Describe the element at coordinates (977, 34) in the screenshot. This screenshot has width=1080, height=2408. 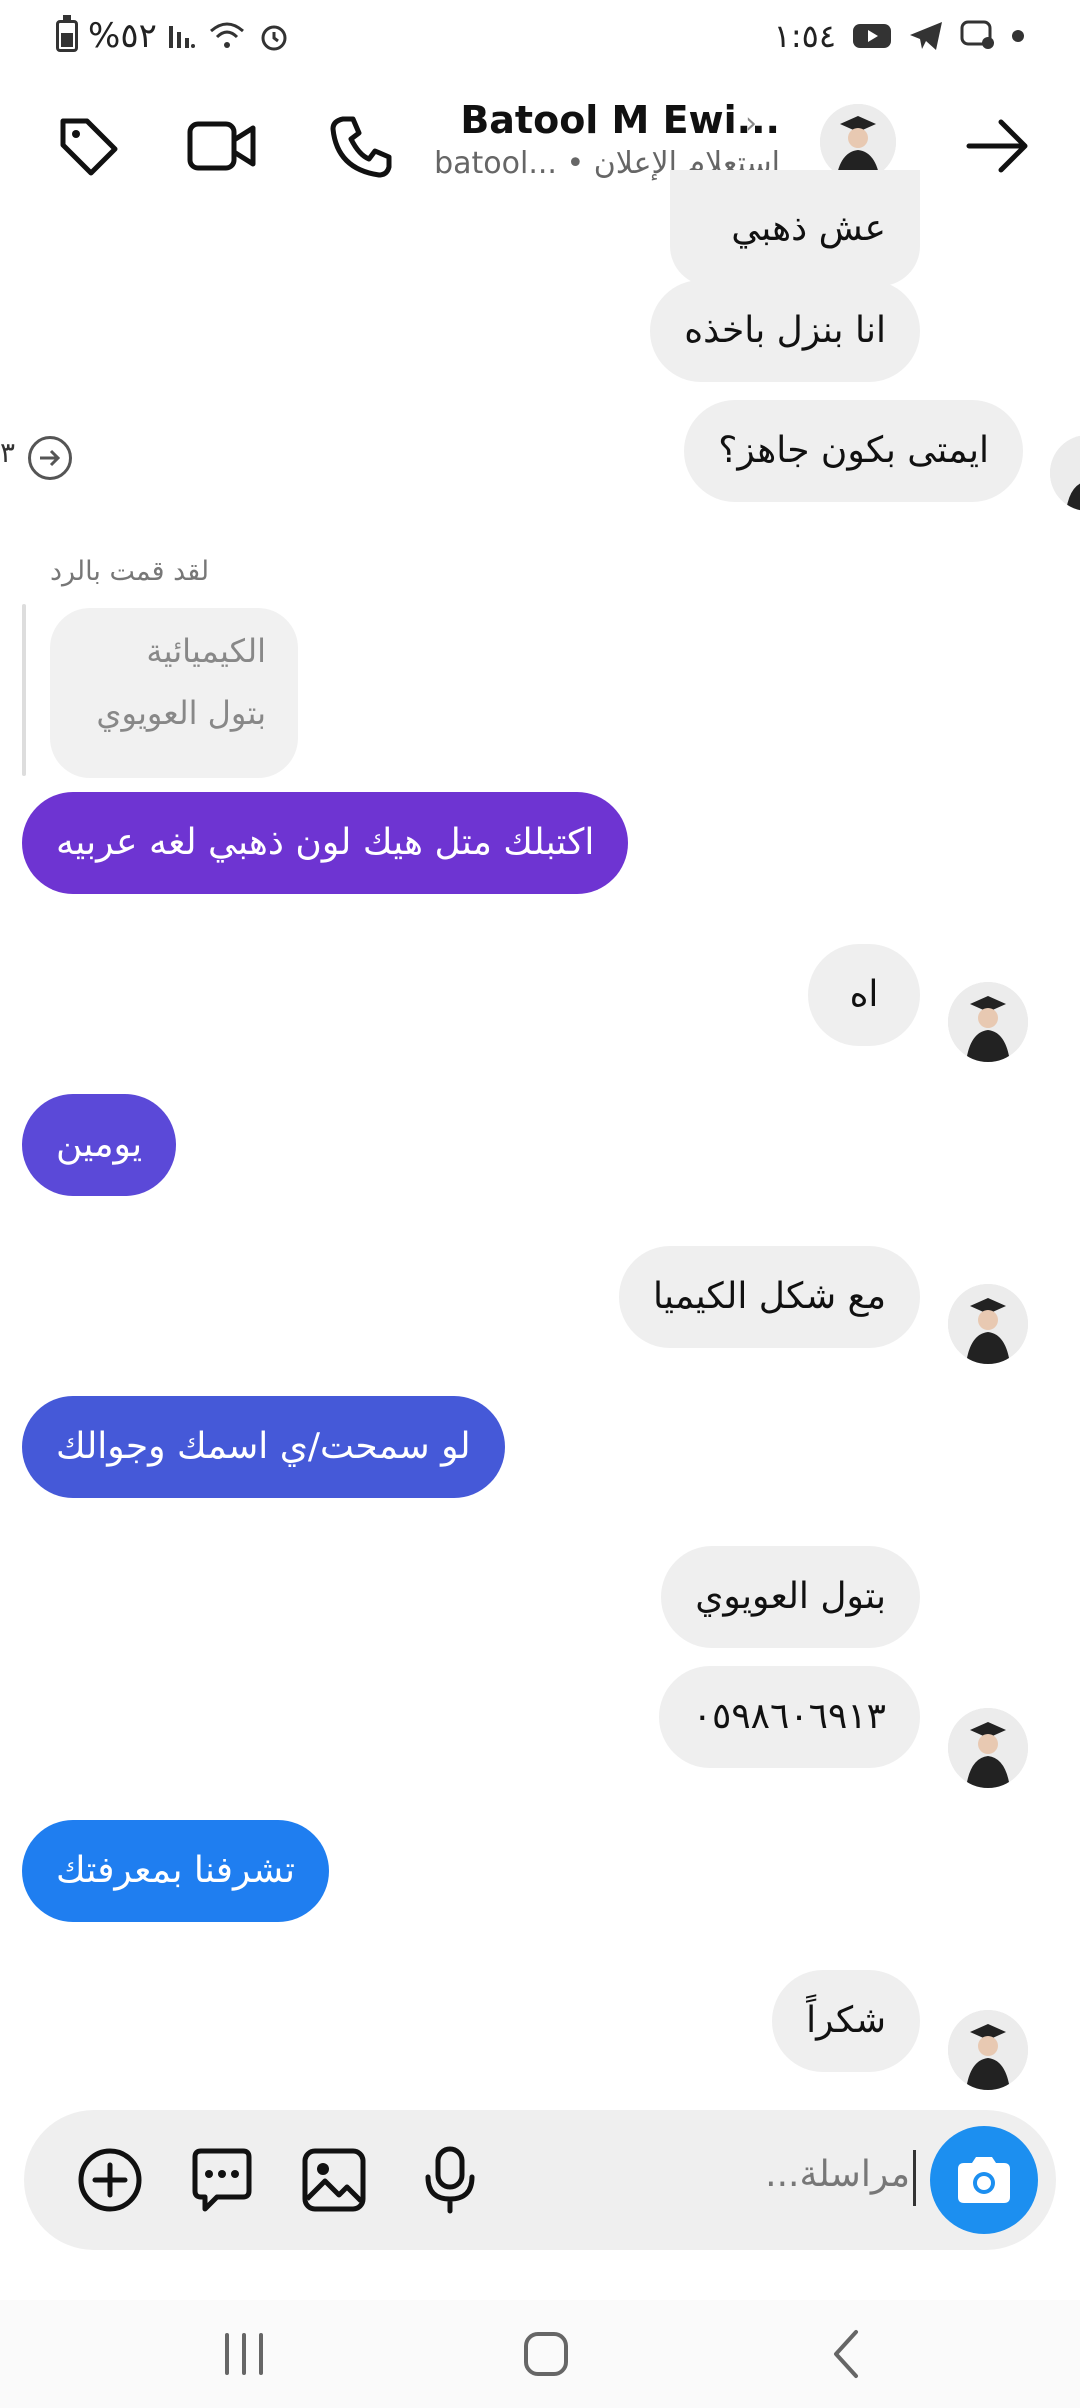
I see `messenger-icon` at that location.